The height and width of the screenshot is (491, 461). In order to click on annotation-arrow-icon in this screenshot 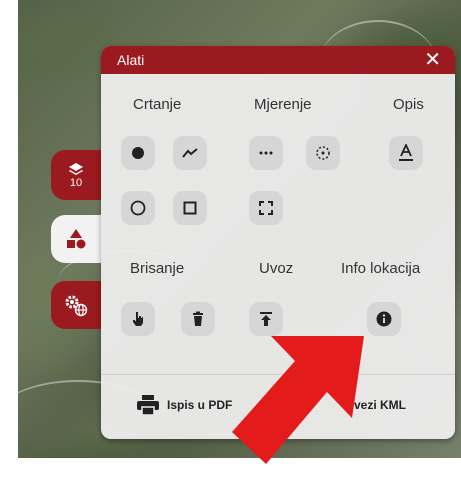, I will do `click(298, 400)`.